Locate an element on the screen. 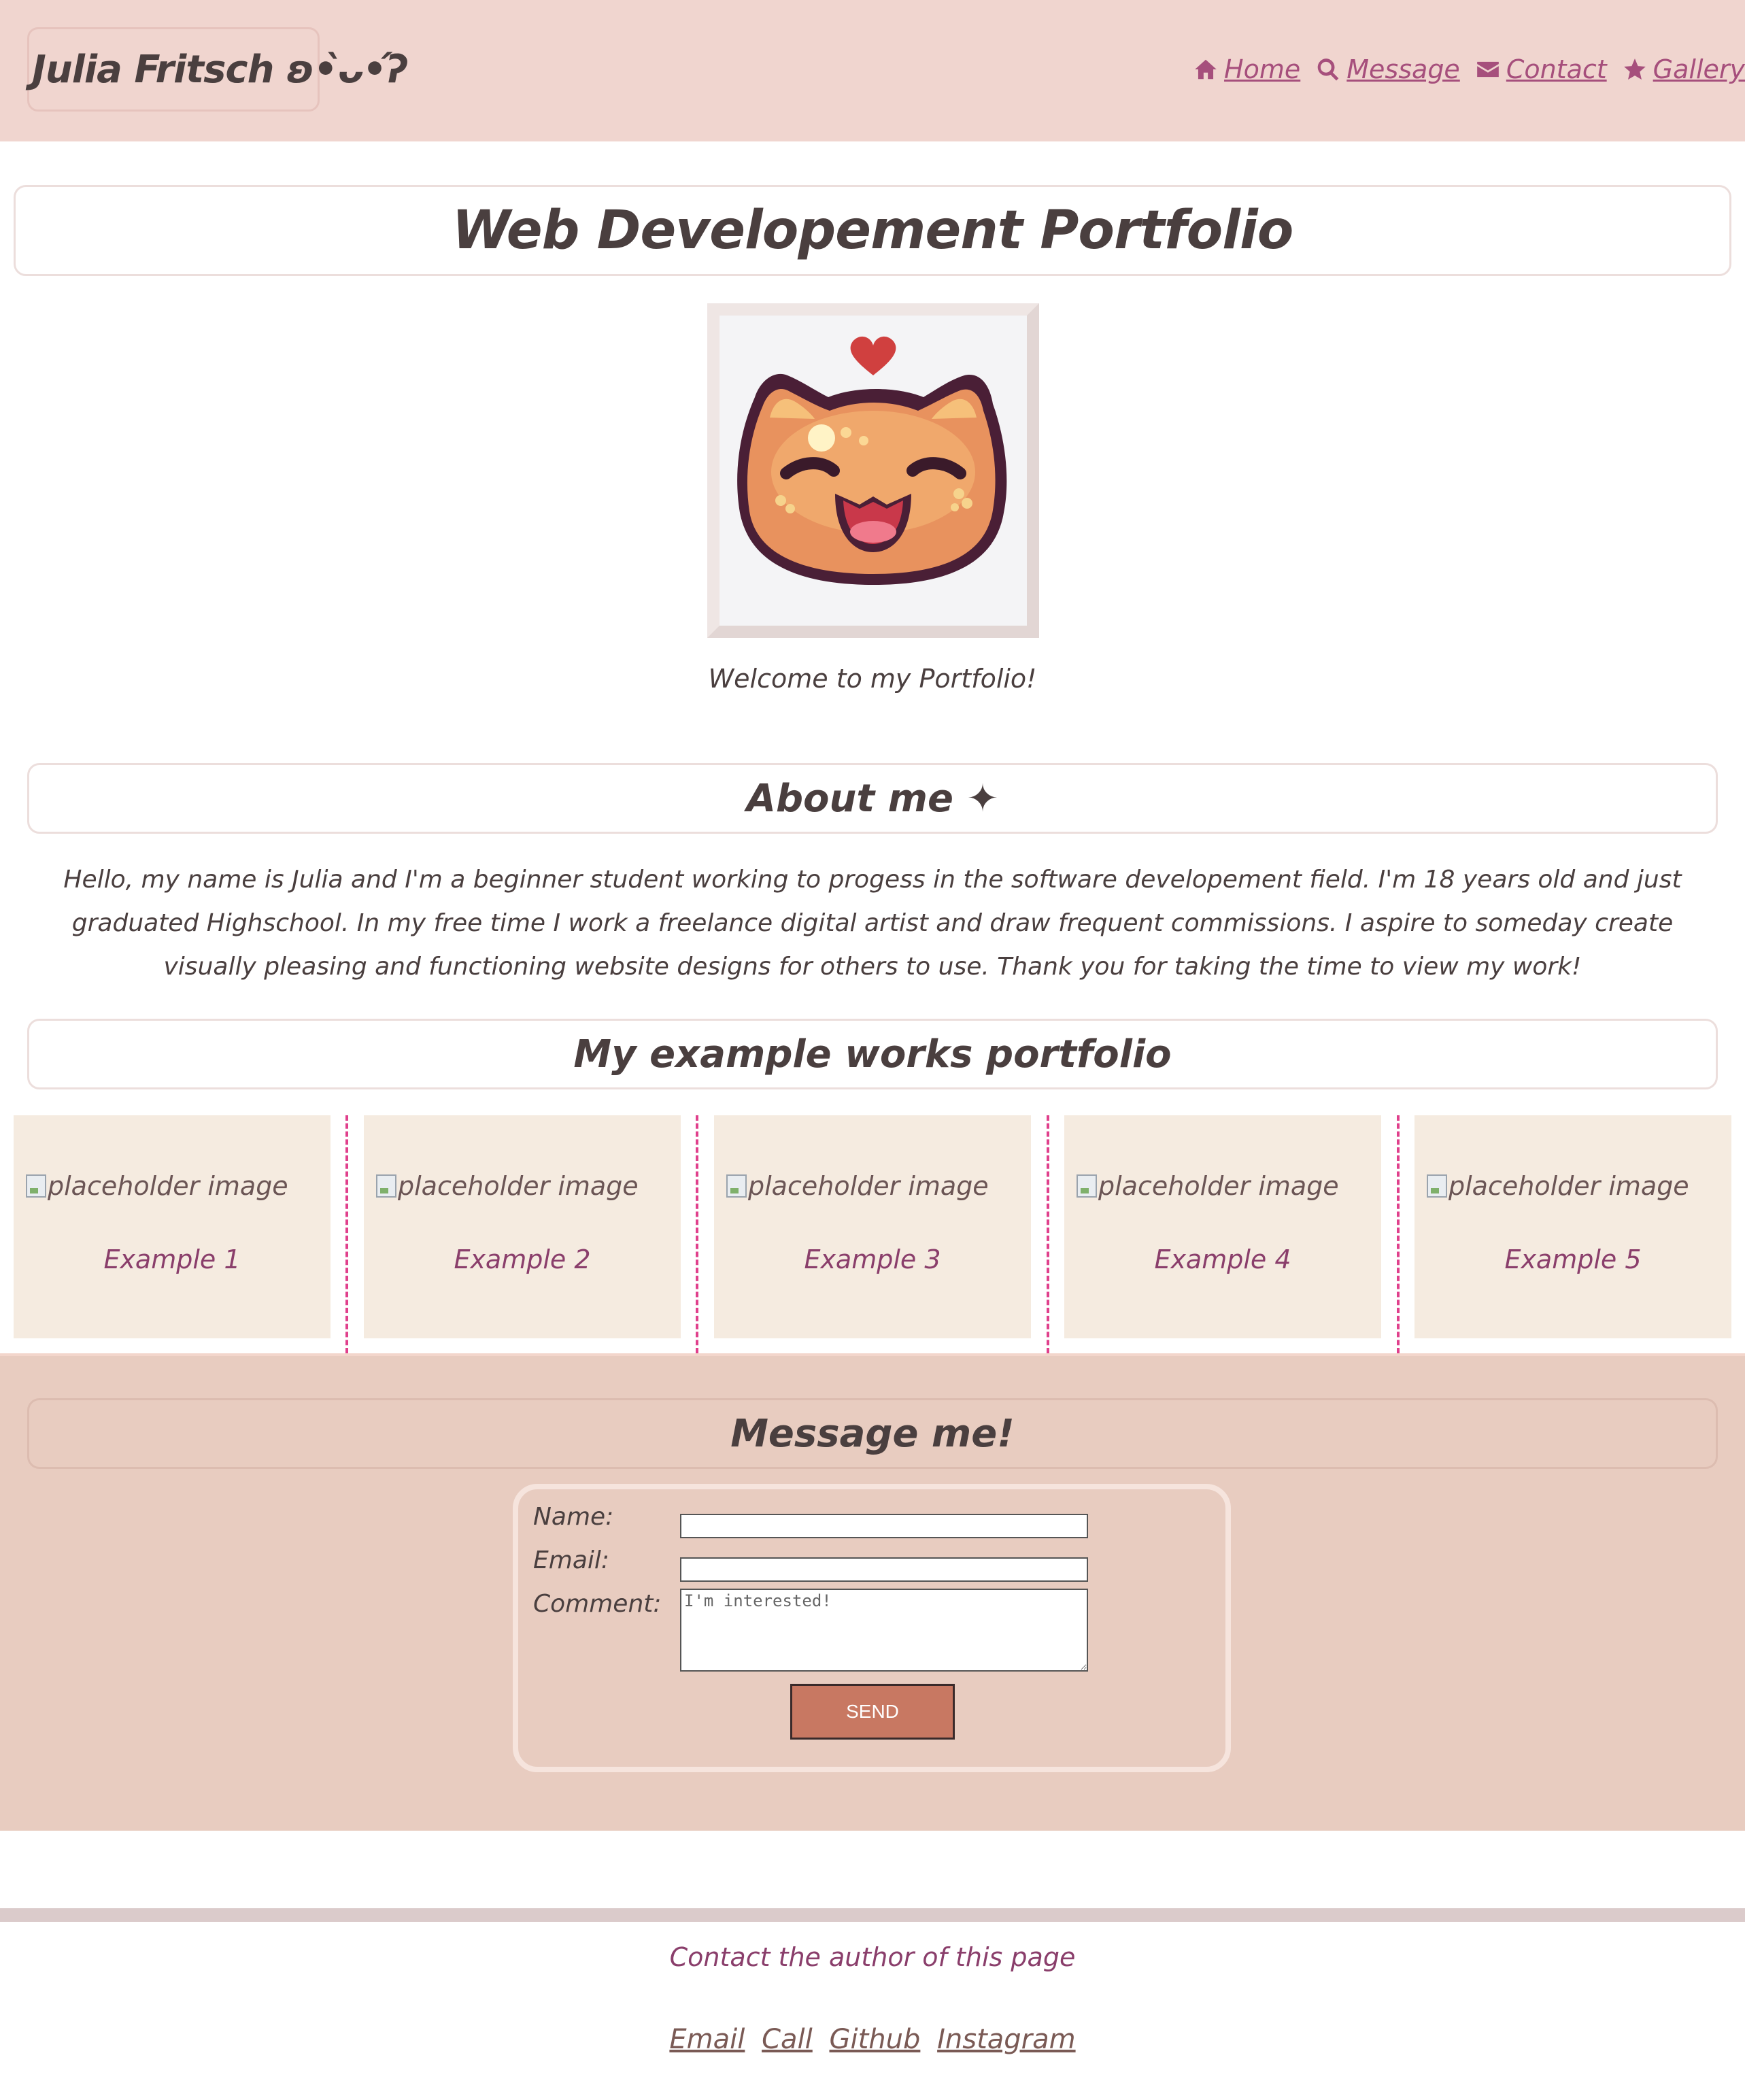  page-title: Web Developement Portfolio is located at coordinates (873, 230).